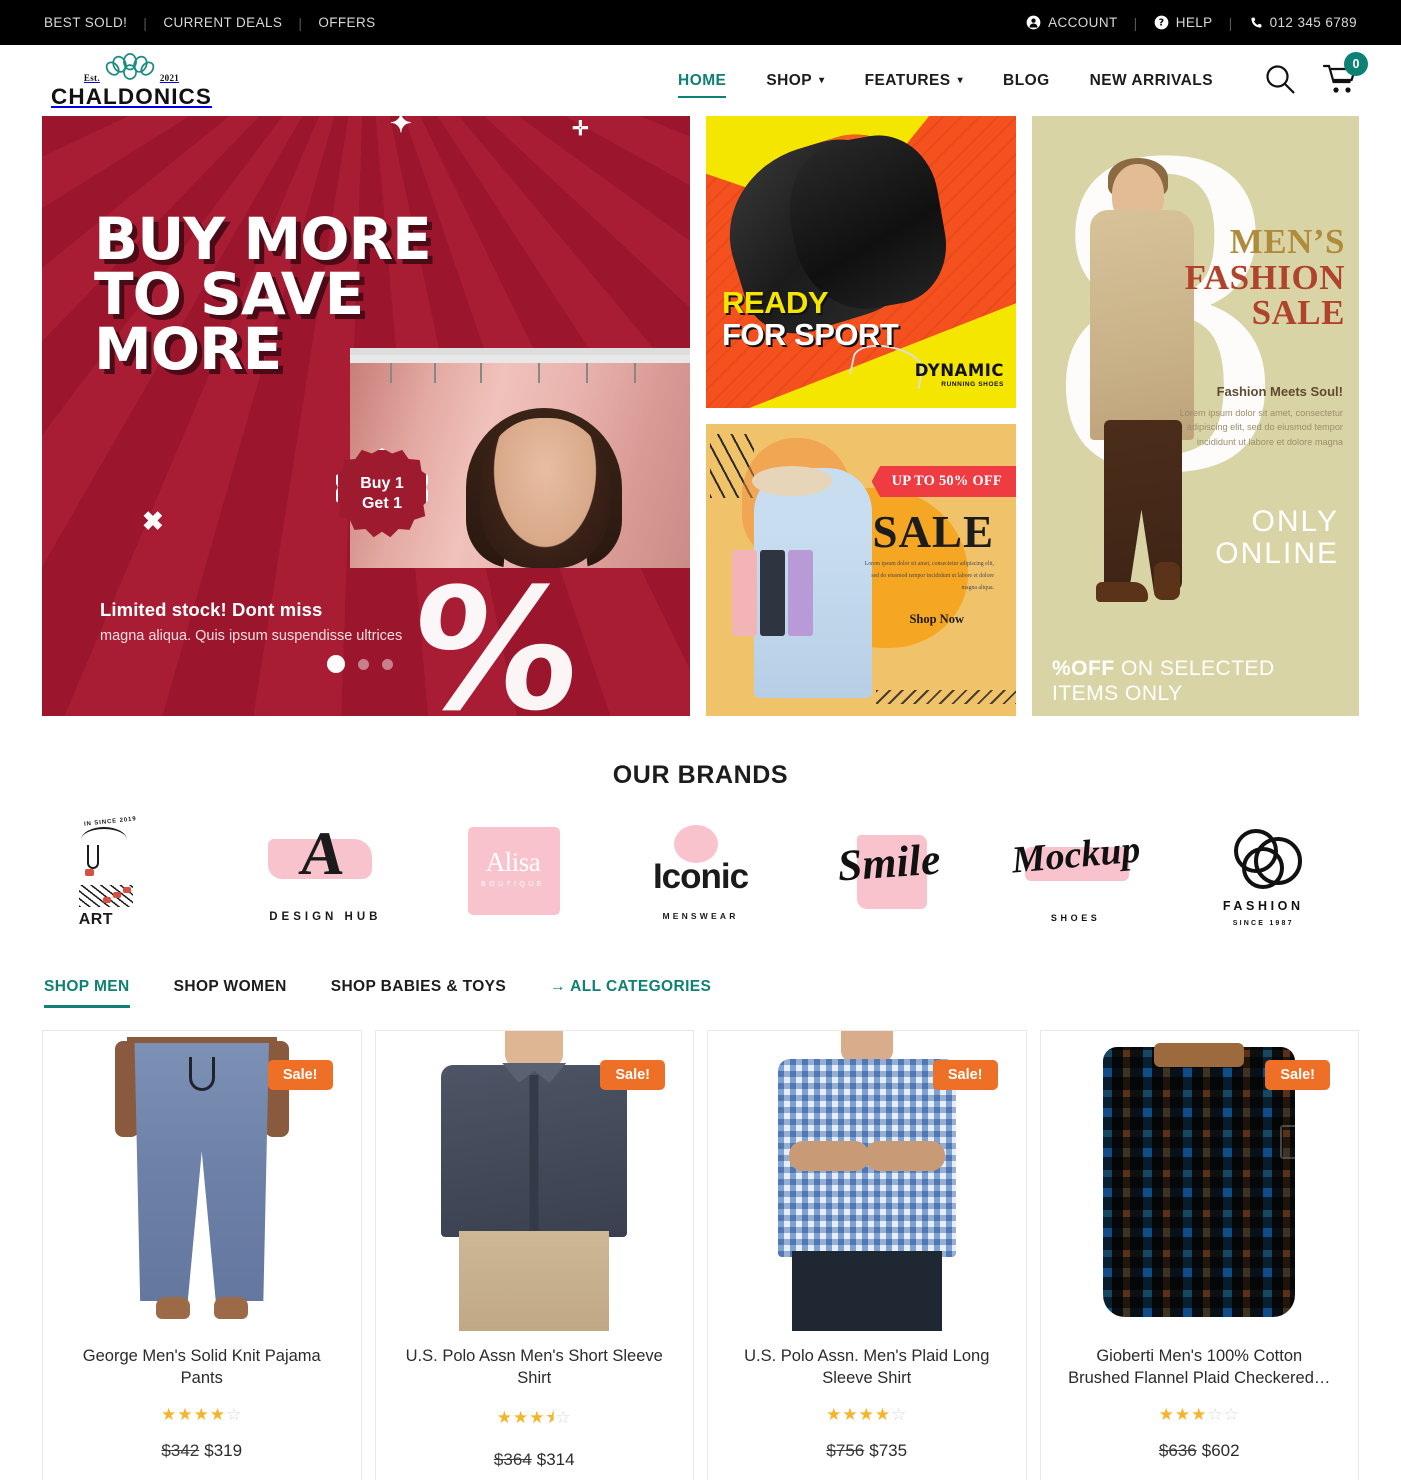  I want to click on tab-shop-men: SHOP MEN, so click(98, 987).